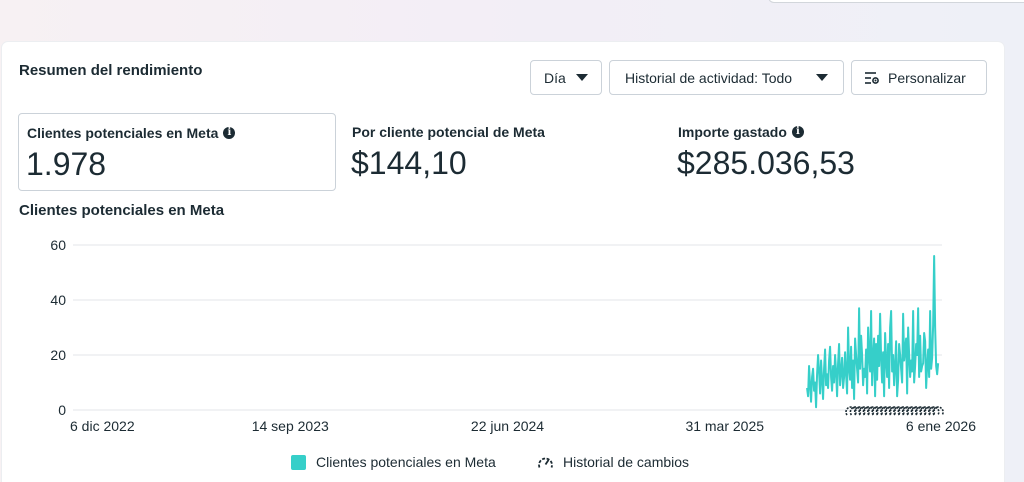  What do you see at coordinates (58, 245) in the screenshot?
I see `y-tick-label: 60` at bounding box center [58, 245].